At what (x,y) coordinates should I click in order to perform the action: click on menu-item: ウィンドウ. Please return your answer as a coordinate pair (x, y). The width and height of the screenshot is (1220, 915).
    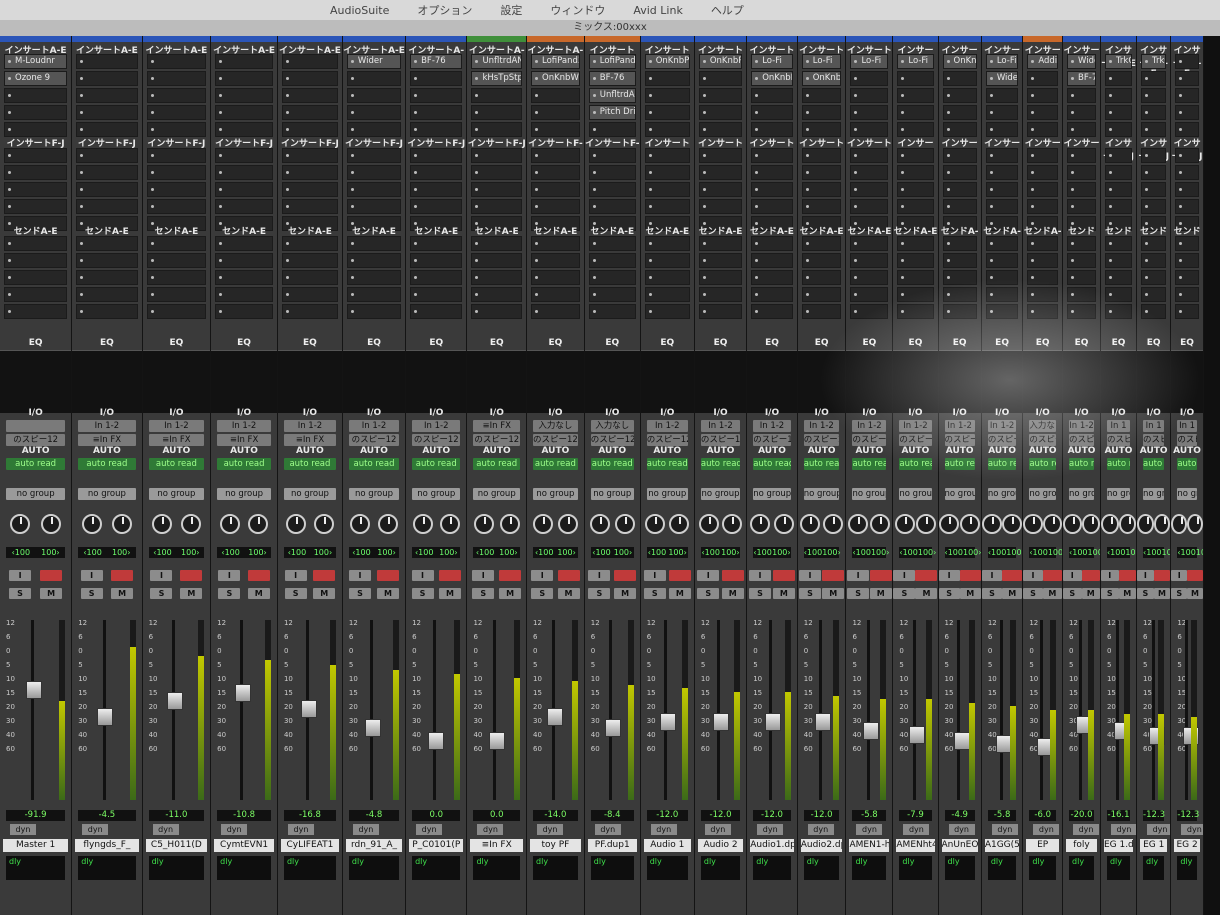
    Looking at the image, I should click on (577, 10).